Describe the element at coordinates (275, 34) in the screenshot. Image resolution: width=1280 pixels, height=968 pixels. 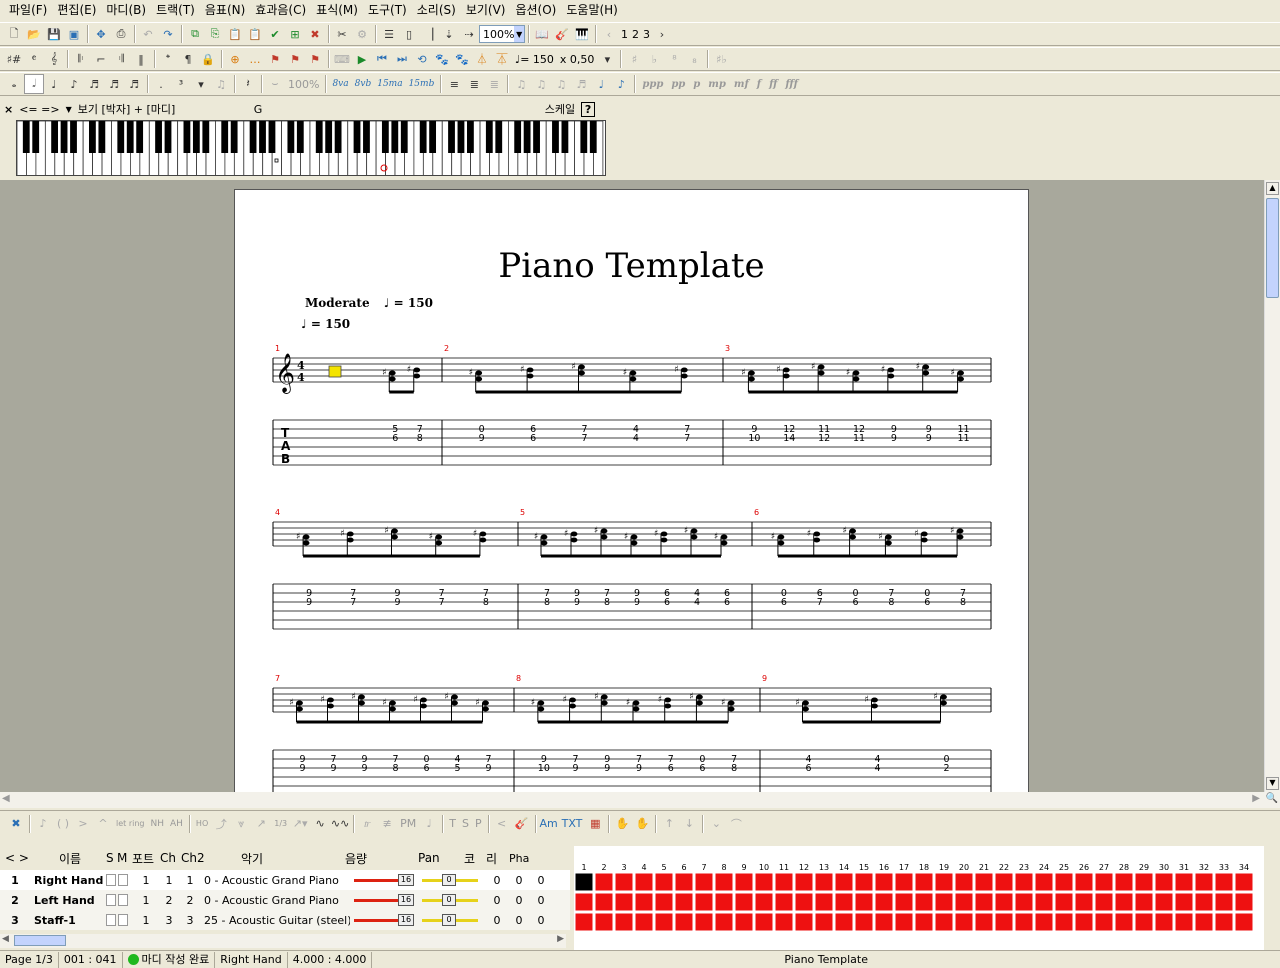
I see `check-icon: ✔` at that location.